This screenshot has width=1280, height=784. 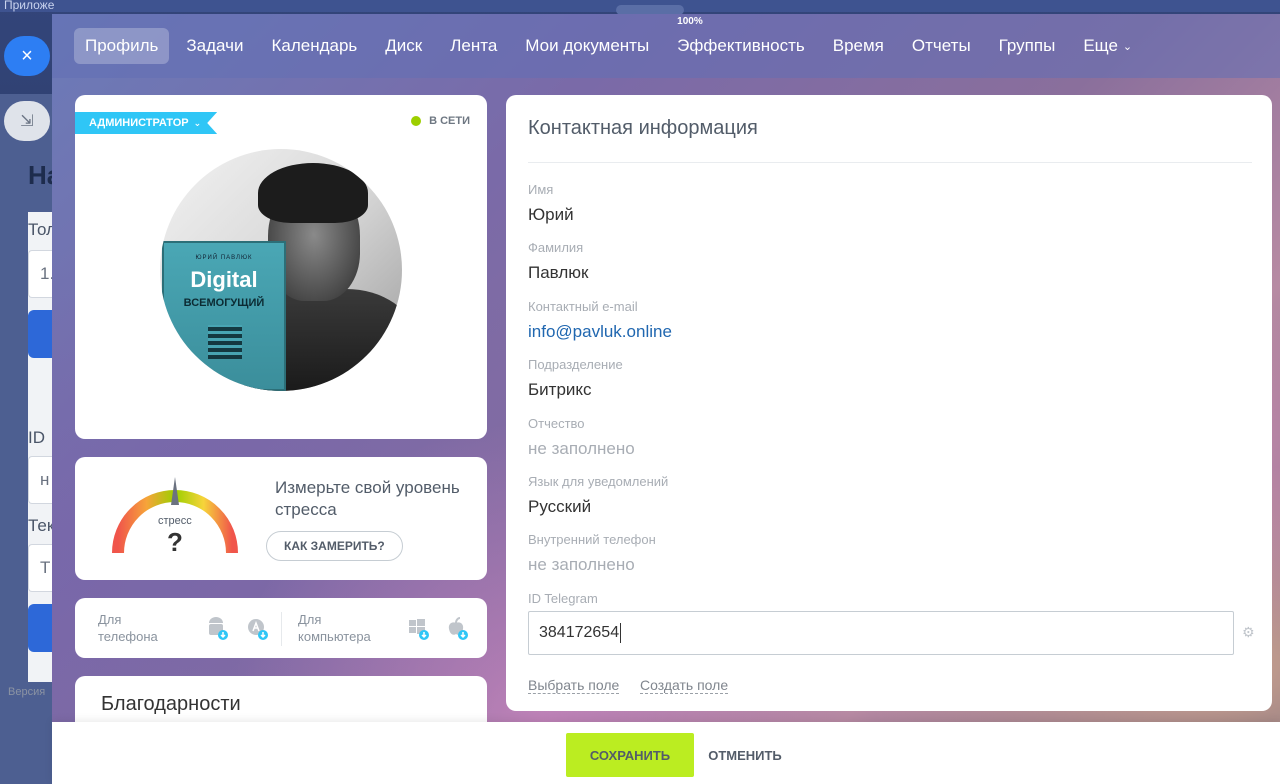 I want to click on field-last-name: Фамилия Павлюк, so click(x=558, y=261).